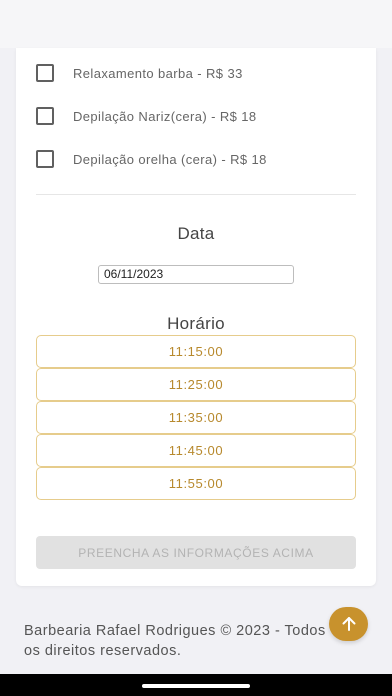 The image size is (392, 696). I want to click on scroll-top-button, so click(348, 624).